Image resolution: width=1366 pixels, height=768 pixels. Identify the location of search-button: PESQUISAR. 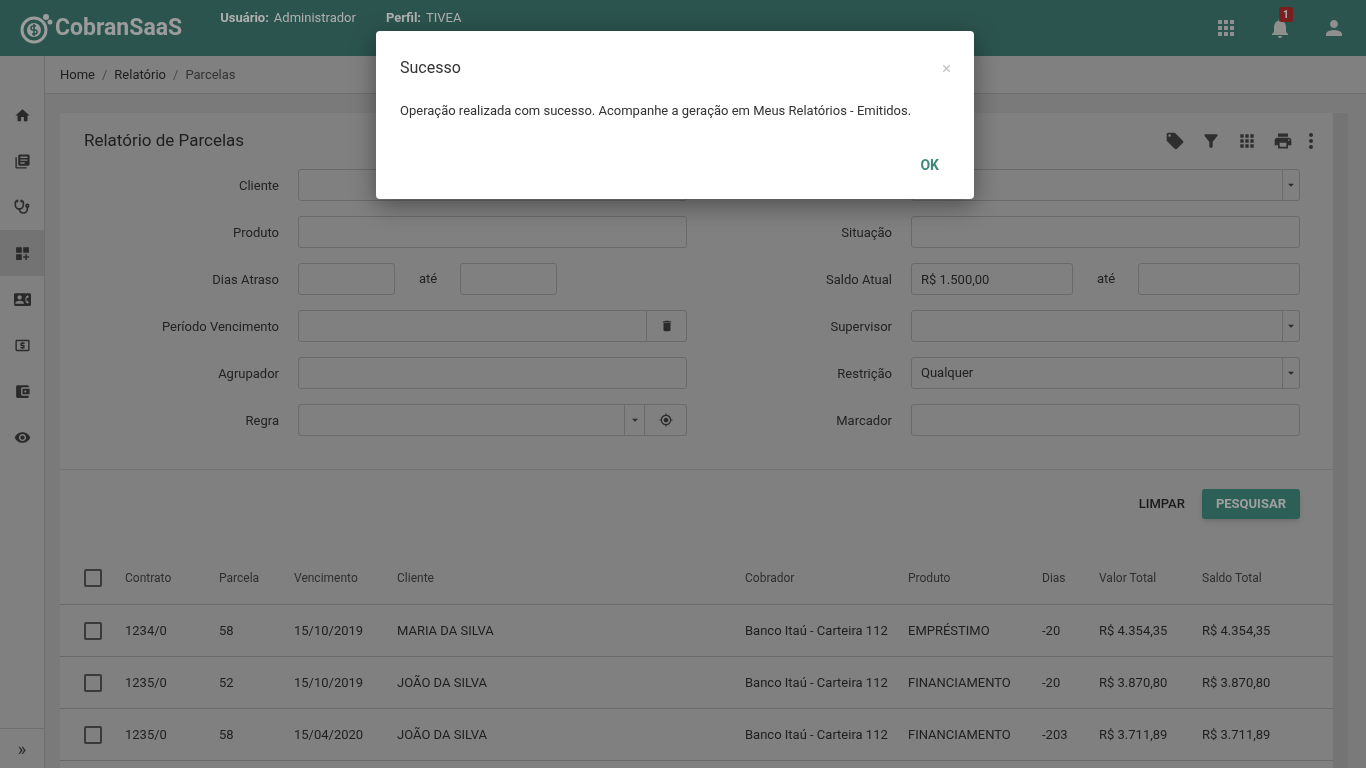
(1250, 503).